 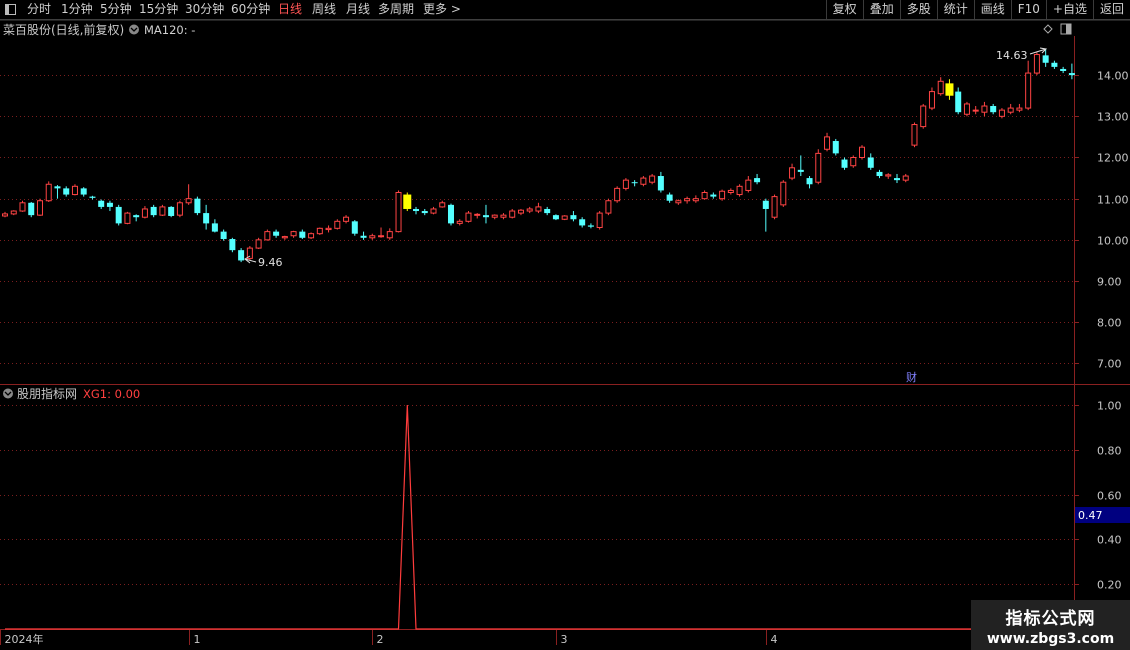 What do you see at coordinates (1109, 282) in the screenshot?
I see `y-tick-label: 9.00` at bounding box center [1109, 282].